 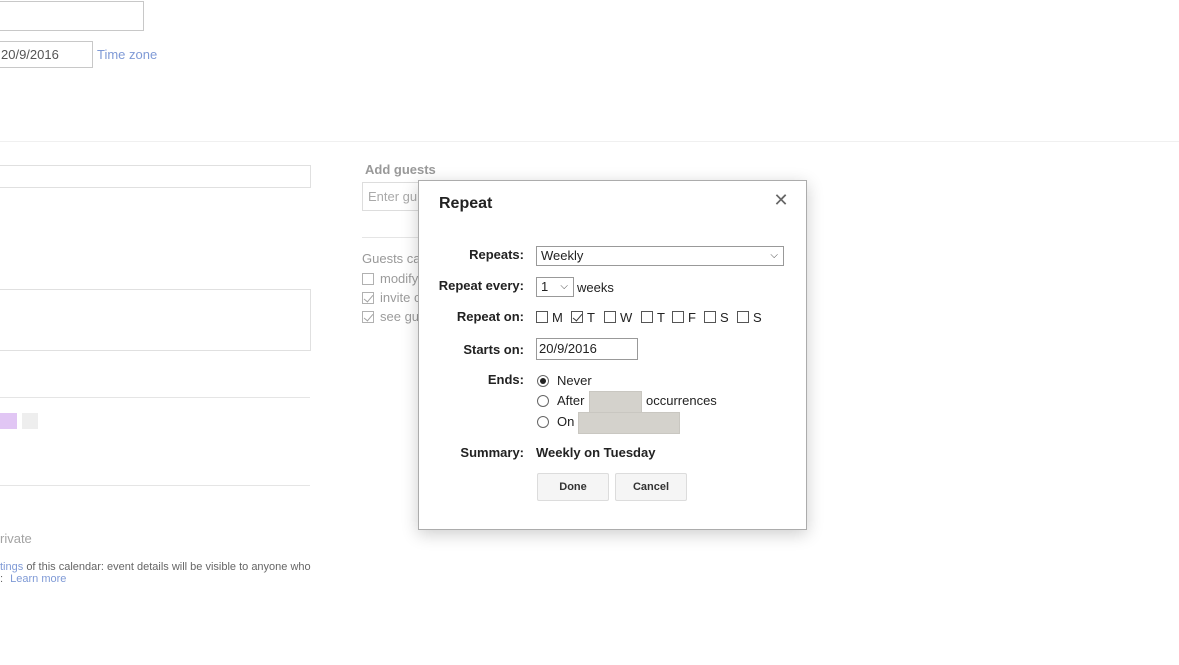 What do you see at coordinates (566, 421) in the screenshot?
I see `ends-on-label: On` at bounding box center [566, 421].